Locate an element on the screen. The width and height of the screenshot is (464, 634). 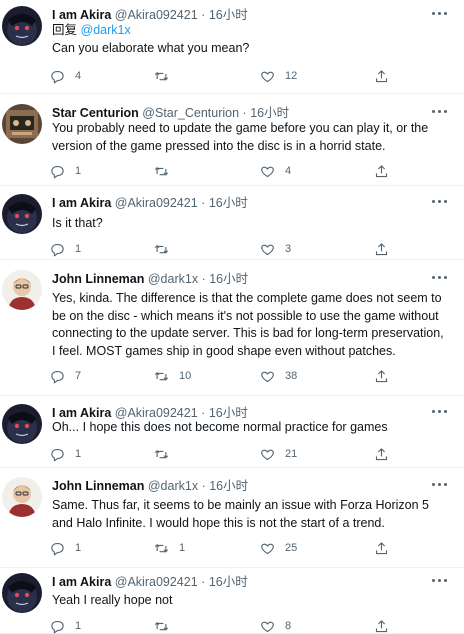
reply-button: 7 is located at coordinates (65, 376).